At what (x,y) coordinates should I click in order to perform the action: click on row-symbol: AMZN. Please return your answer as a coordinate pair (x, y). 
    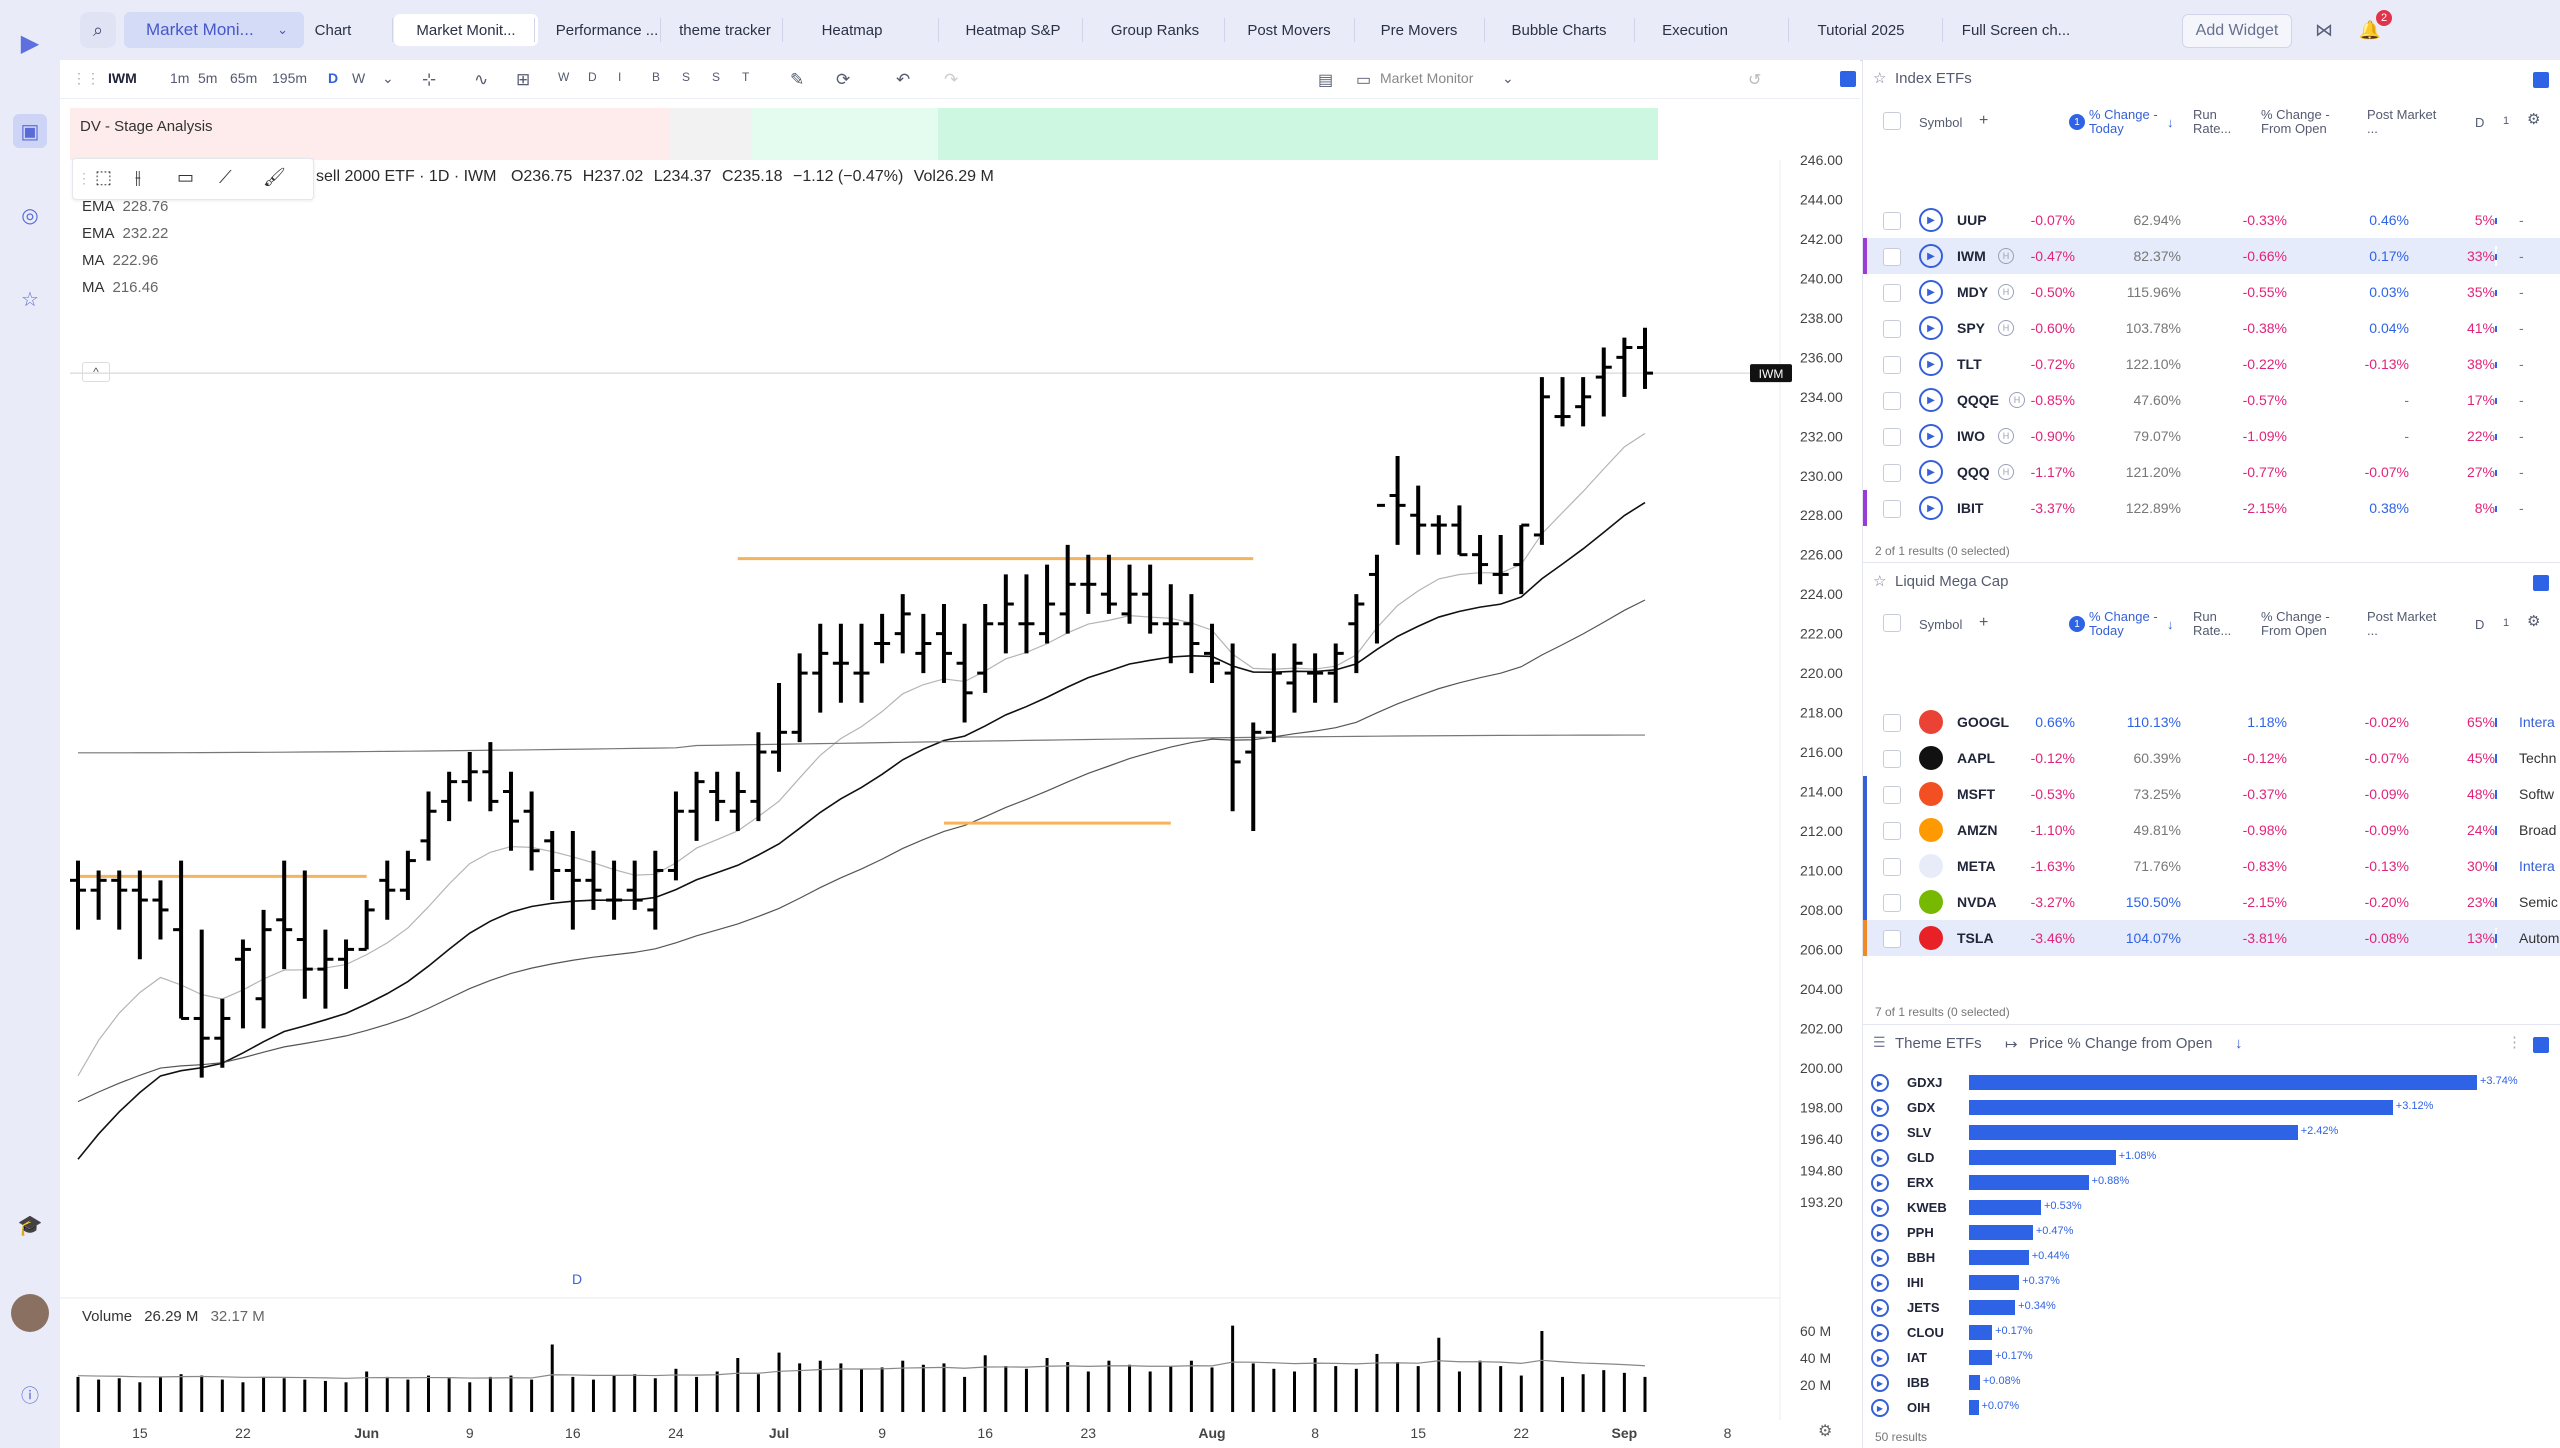
    Looking at the image, I should click on (1977, 830).